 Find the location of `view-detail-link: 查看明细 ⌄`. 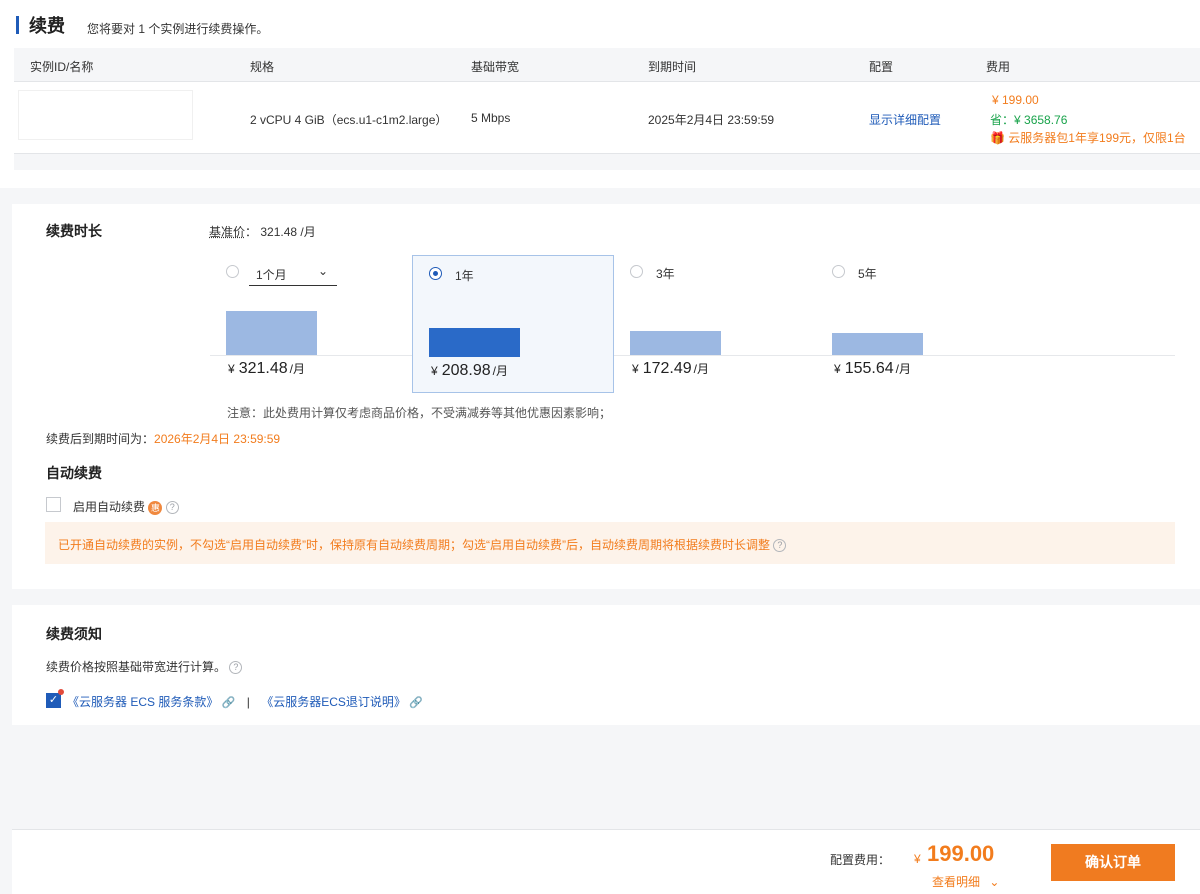

view-detail-link: 查看明细 ⌄ is located at coordinates (965, 881).